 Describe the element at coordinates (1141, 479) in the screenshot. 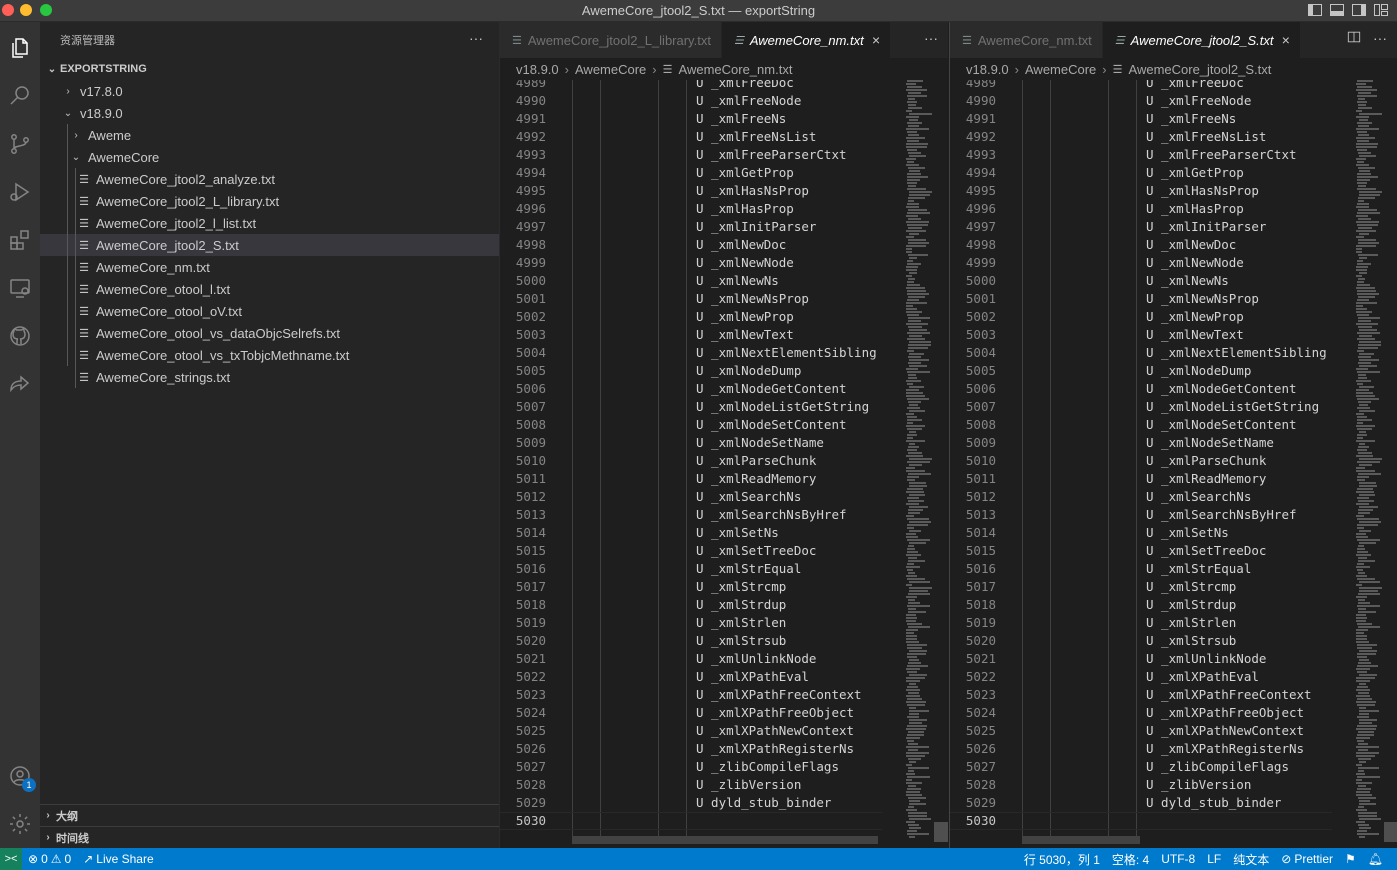

I see `code-line: 5011 U _xmlReadMemory` at that location.